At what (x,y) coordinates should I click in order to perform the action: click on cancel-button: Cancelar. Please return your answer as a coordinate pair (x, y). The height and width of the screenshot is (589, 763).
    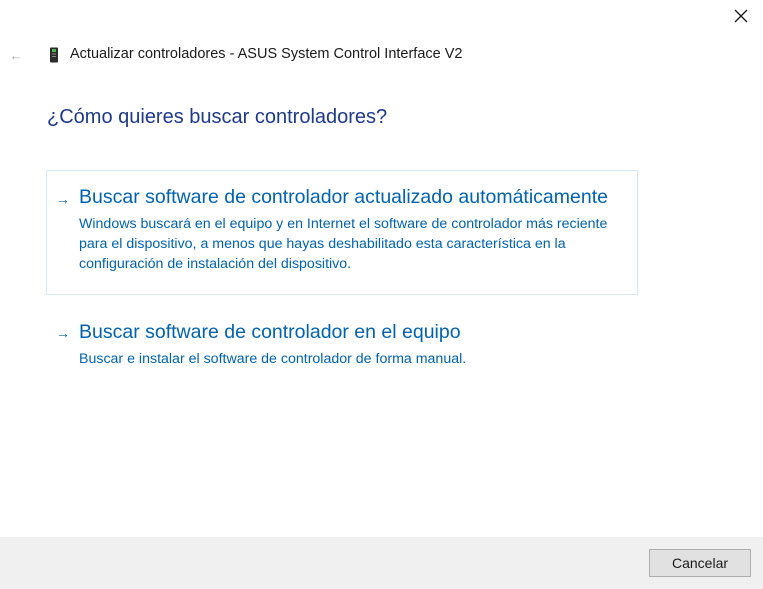
    Looking at the image, I should click on (700, 563).